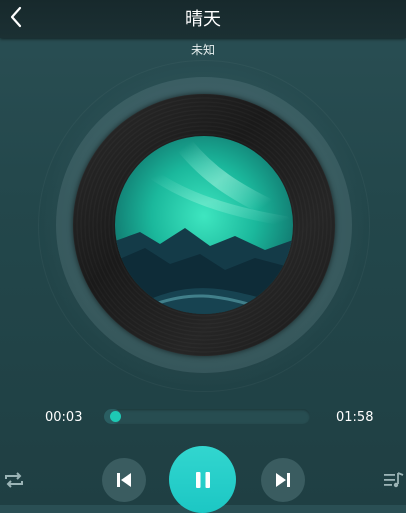 The height and width of the screenshot is (513, 406). I want to click on repeat-button, so click(14, 480).